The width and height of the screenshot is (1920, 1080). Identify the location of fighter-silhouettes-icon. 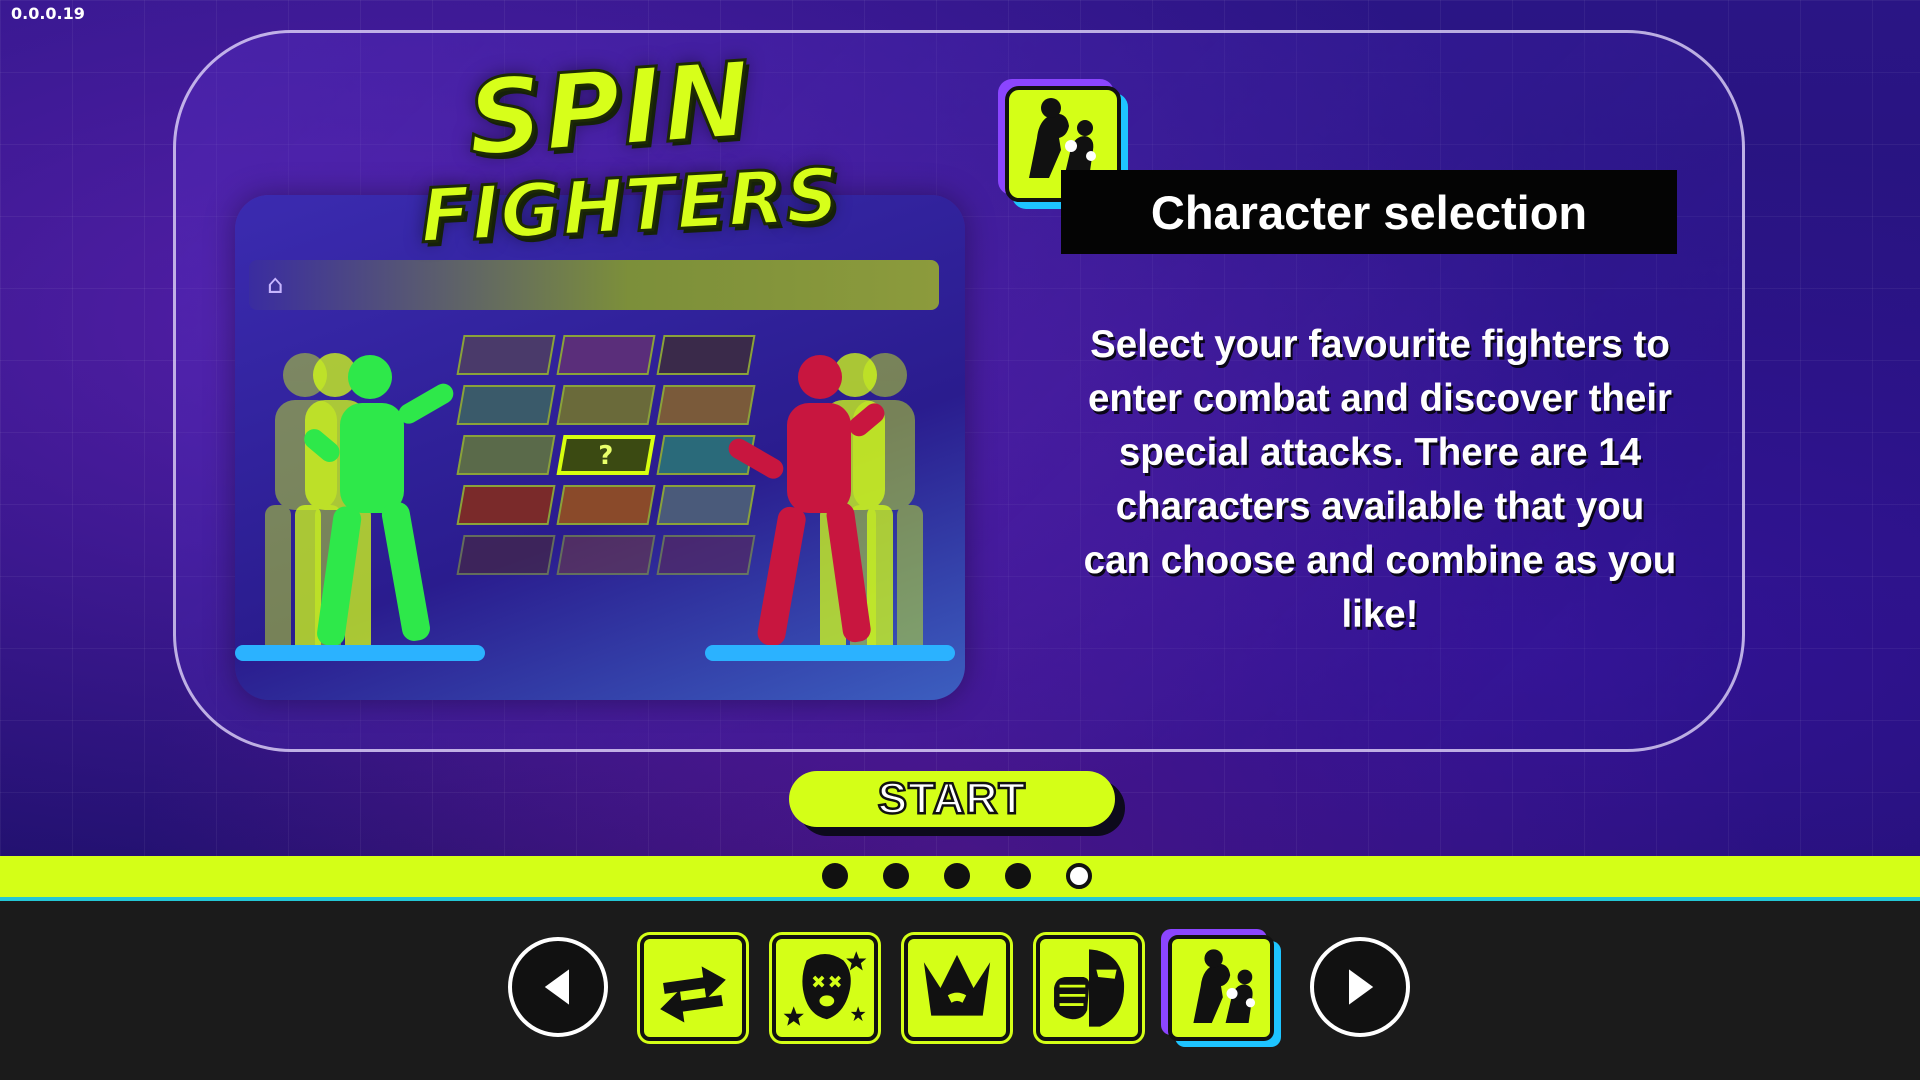
(1224, 986).